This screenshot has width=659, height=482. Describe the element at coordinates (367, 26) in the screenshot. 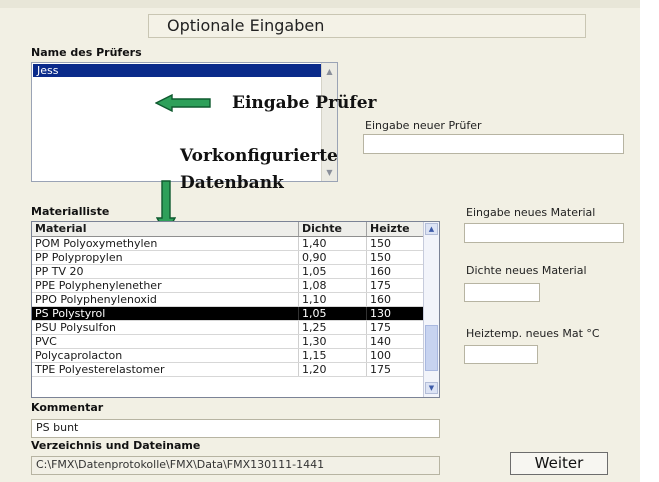

I see `title-box: Optionale Eingaben` at that location.